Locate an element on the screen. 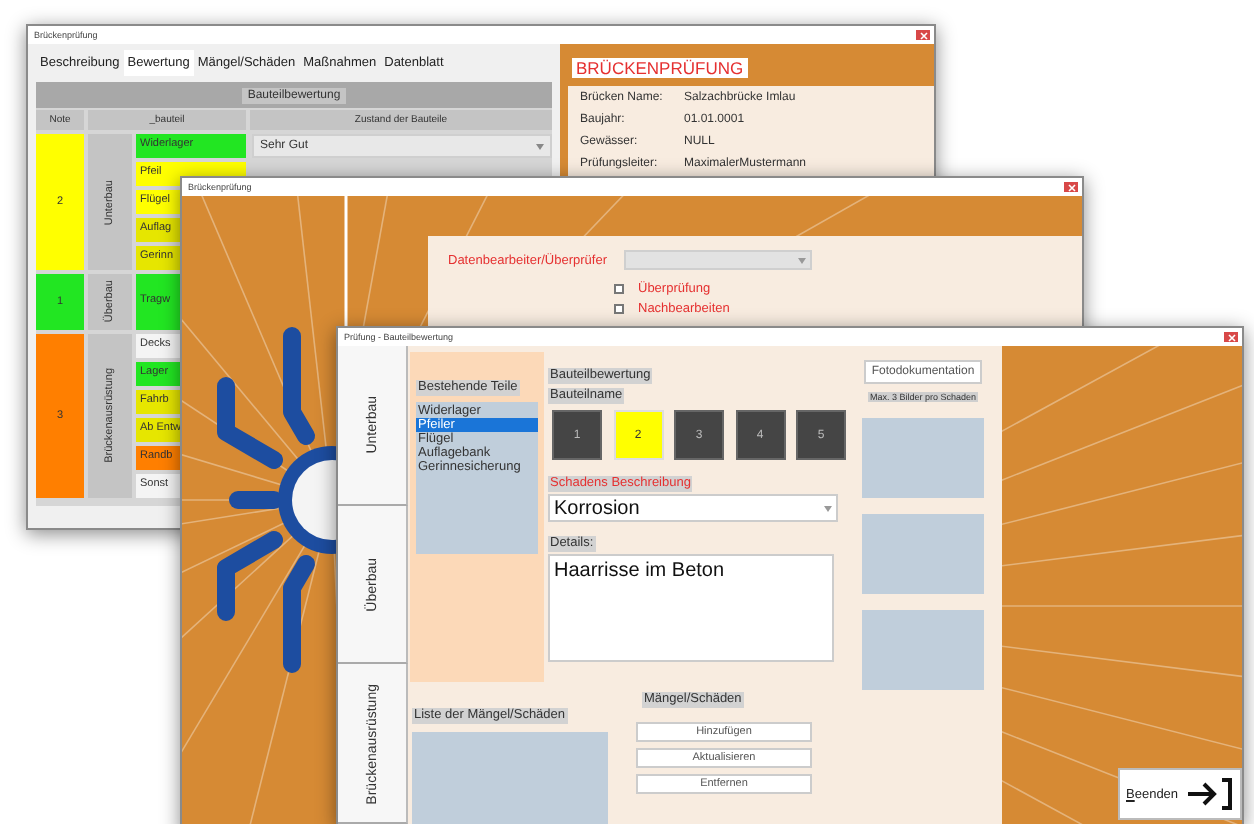  exit-icon is located at coordinates (1210, 794).